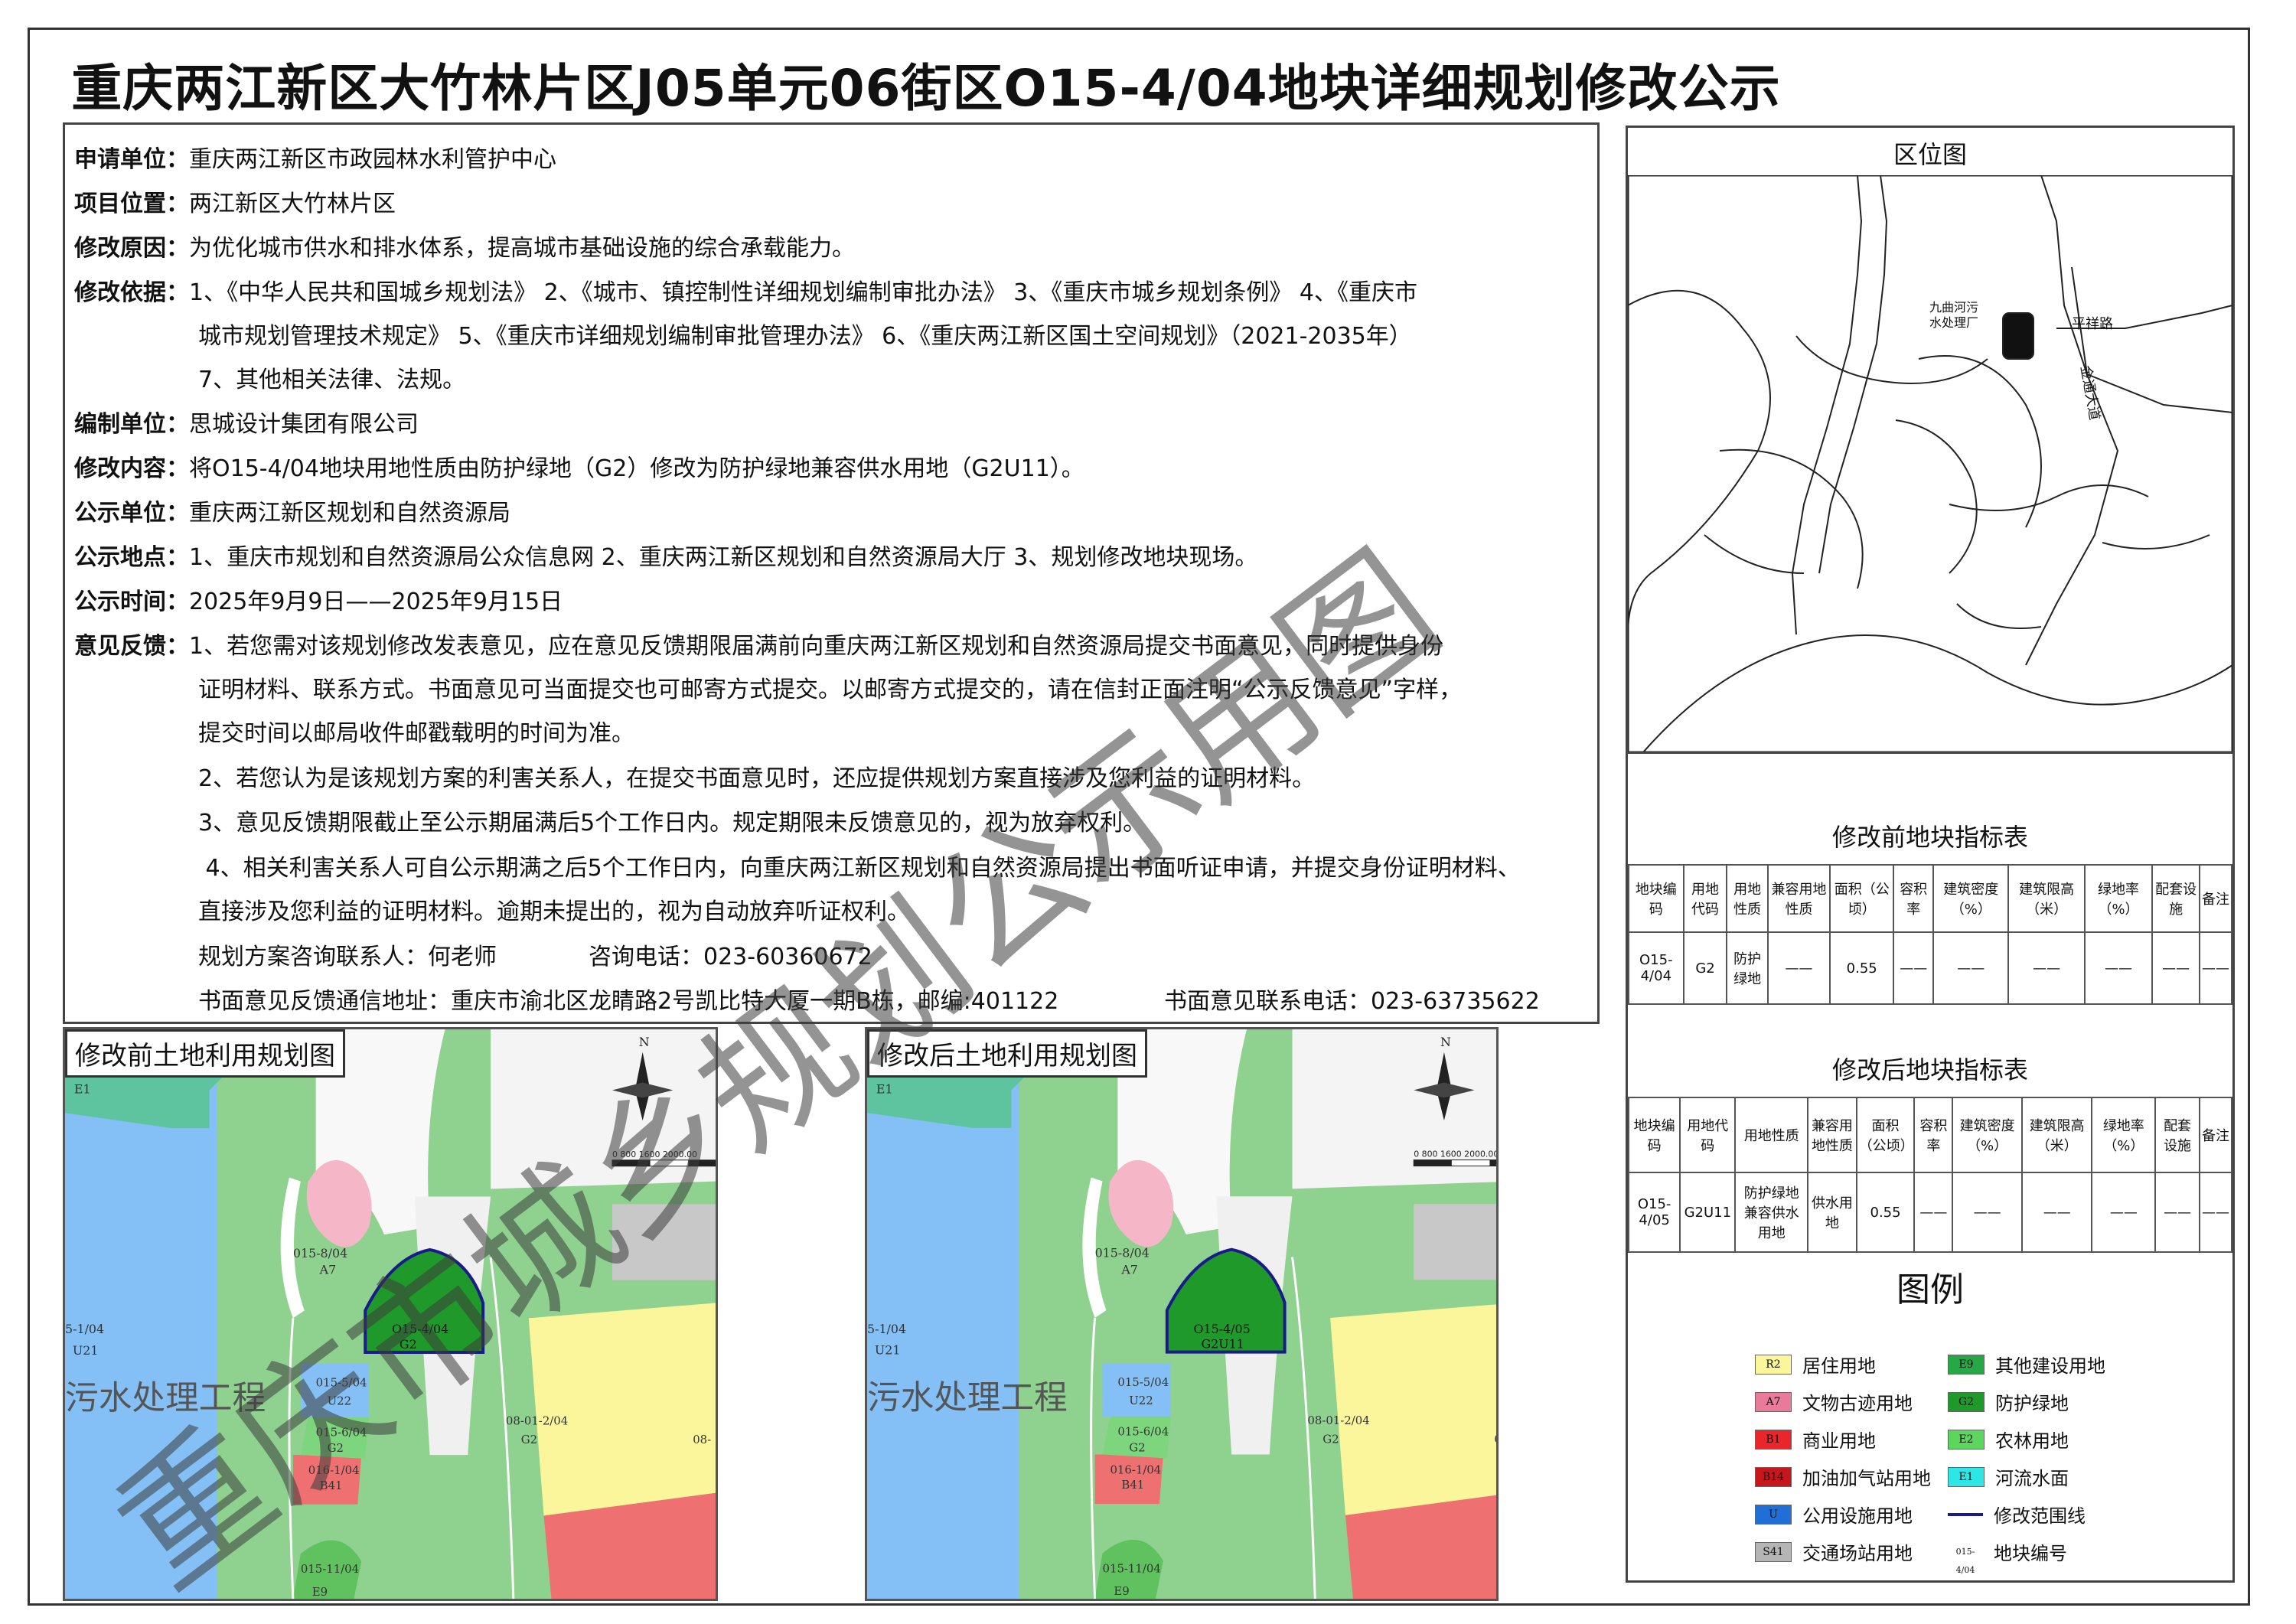  Describe the element at coordinates (1857, 1404) in the screenshot. I see `legend-label: 文物古迹用地` at that location.